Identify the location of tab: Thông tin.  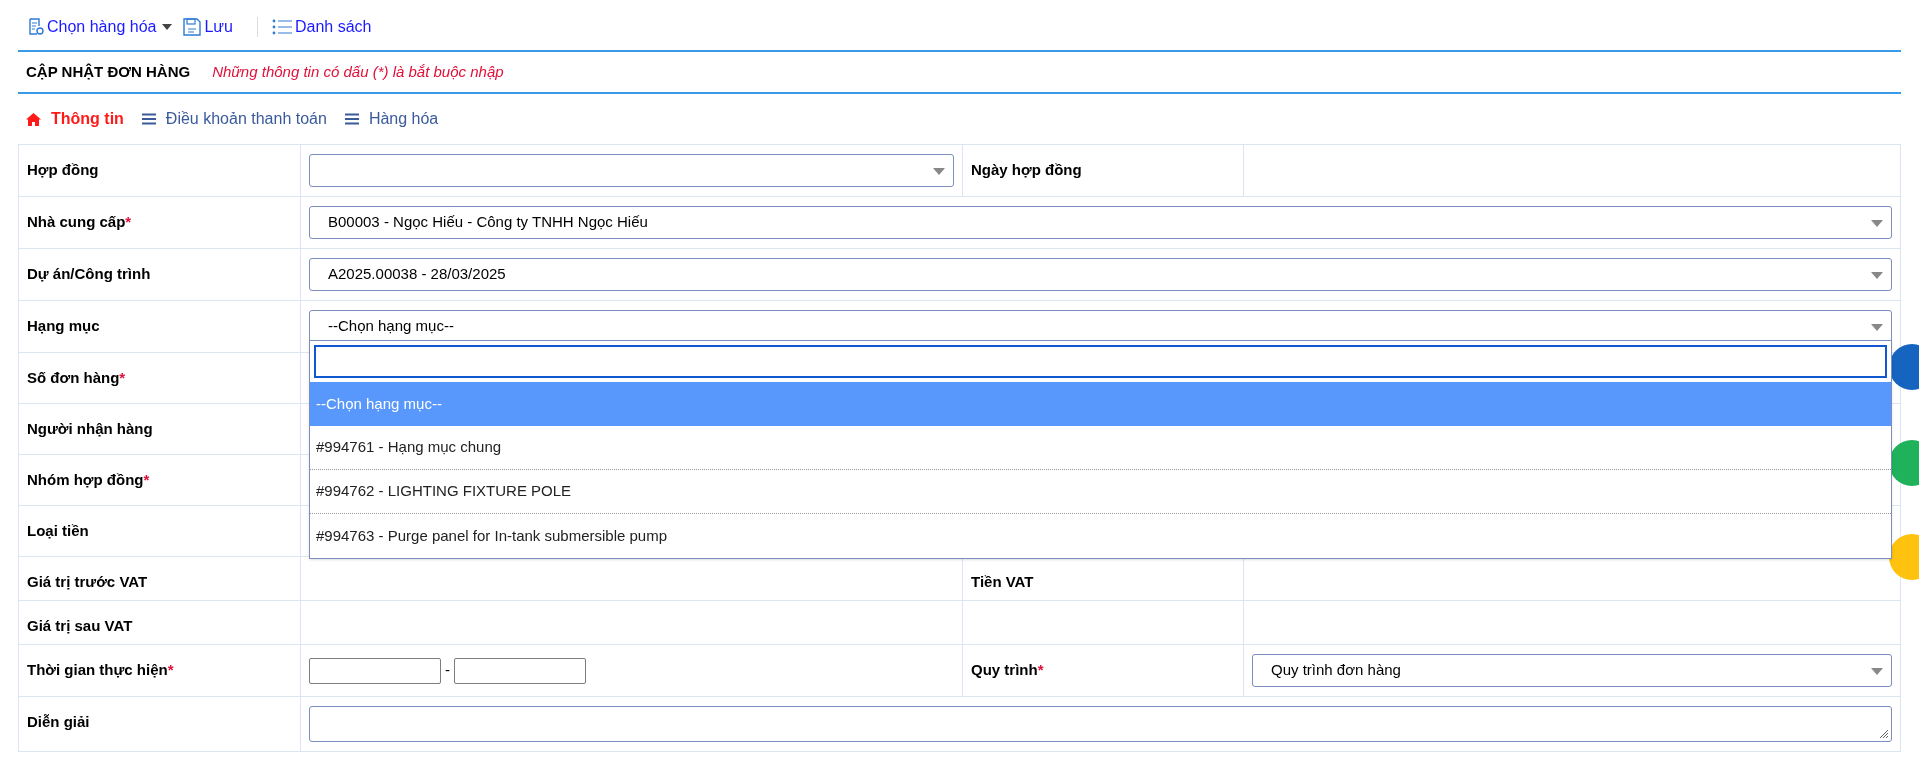
(75, 119).